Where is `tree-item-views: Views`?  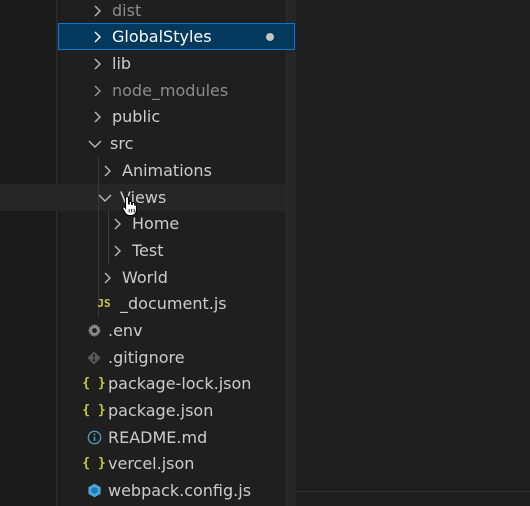 tree-item-views: Views is located at coordinates (178, 197).